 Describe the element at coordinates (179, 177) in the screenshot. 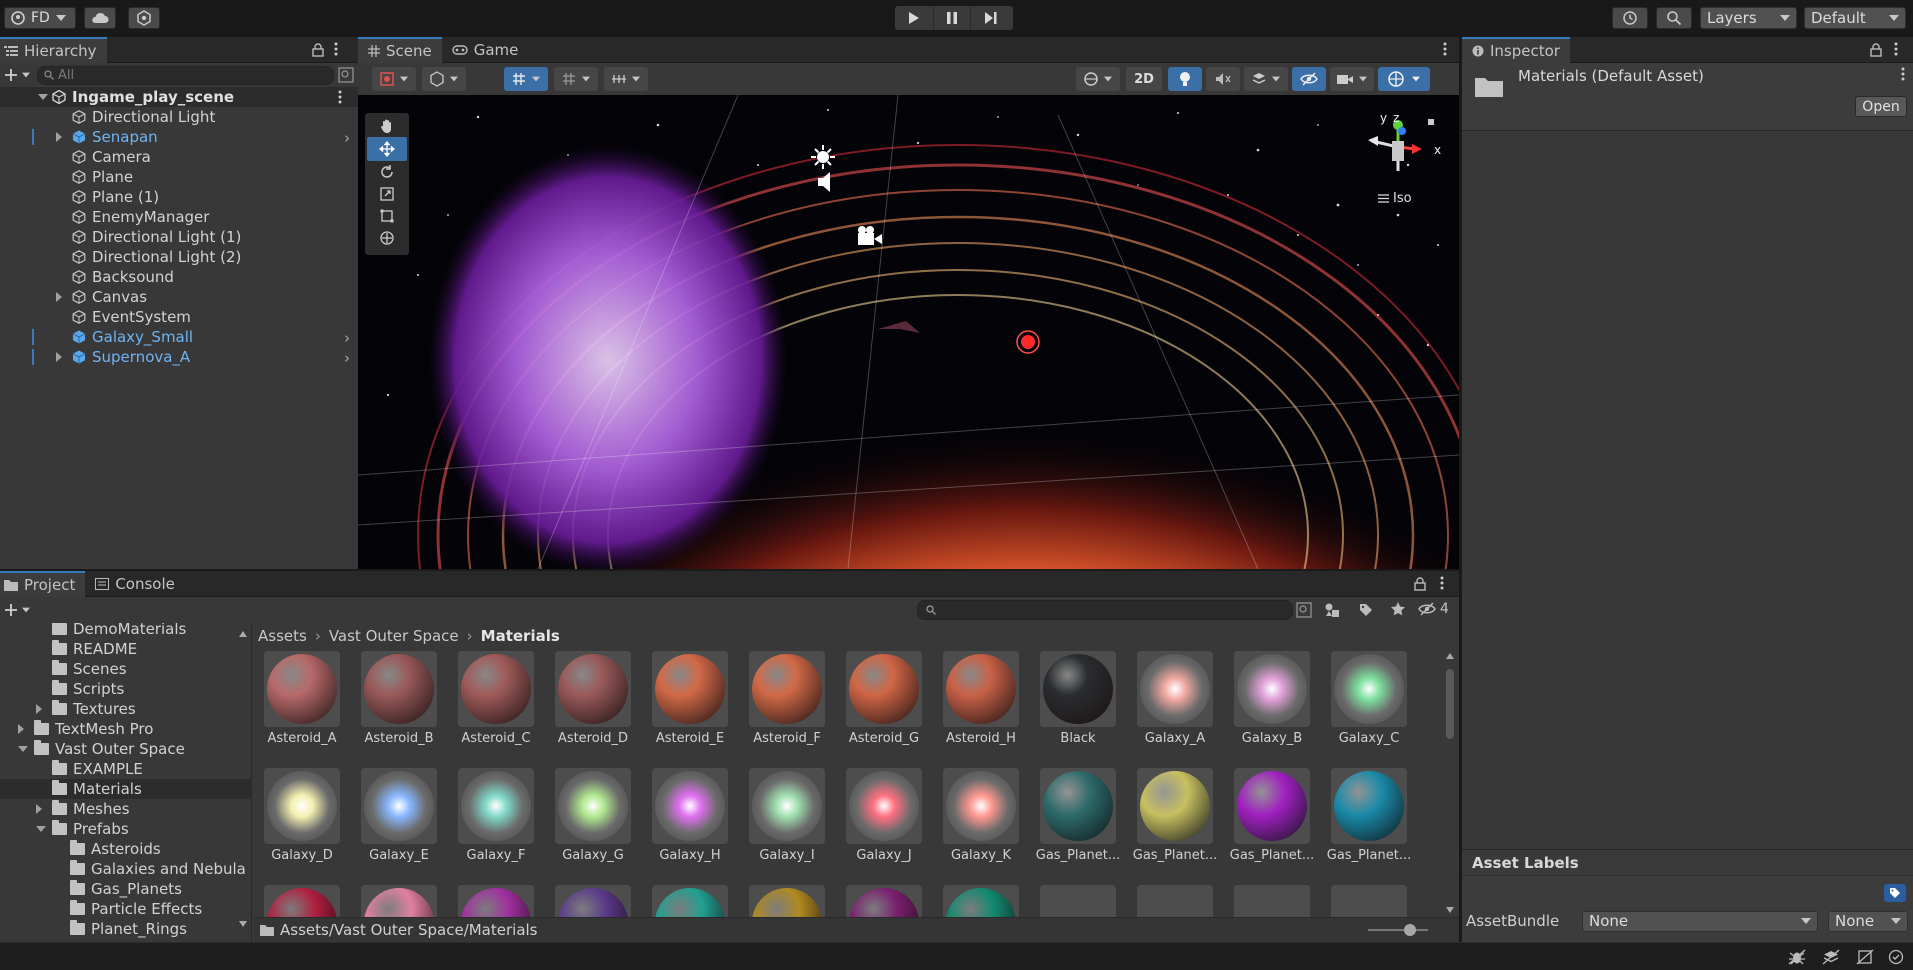

I see `hierarchy-item: Plane` at that location.